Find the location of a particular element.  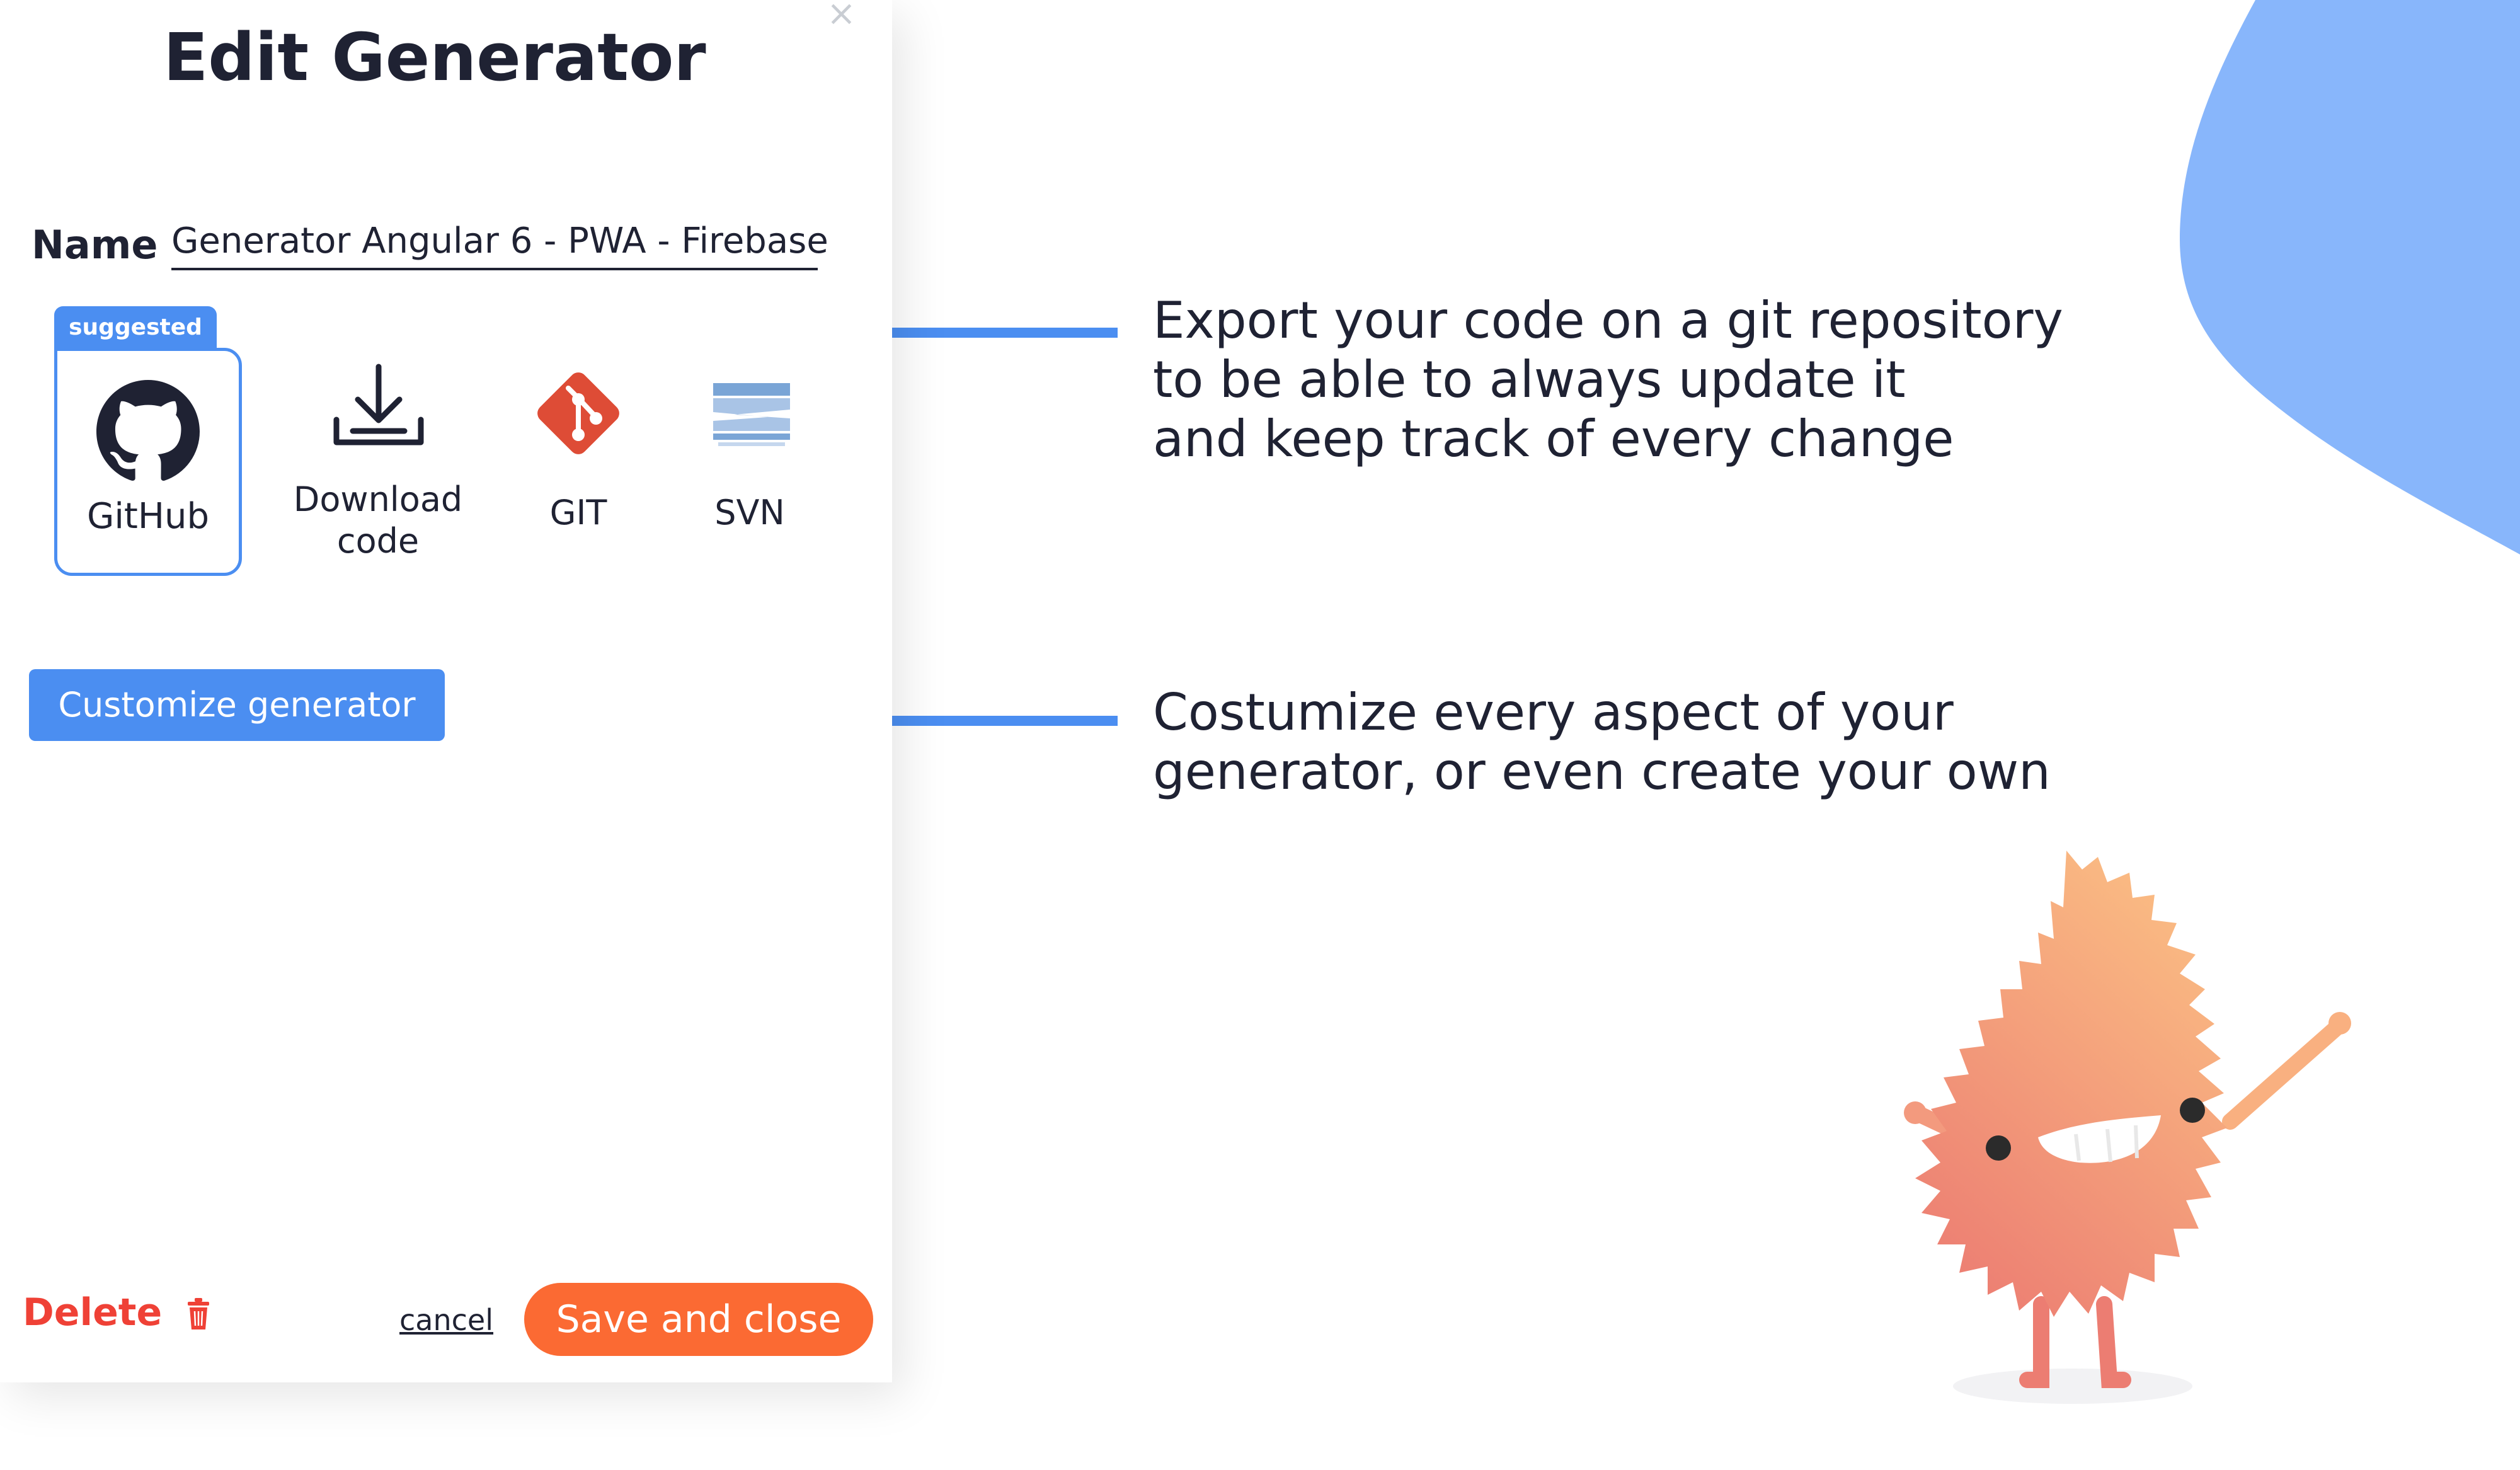

delete-label: Delete is located at coordinates (93, 1312).